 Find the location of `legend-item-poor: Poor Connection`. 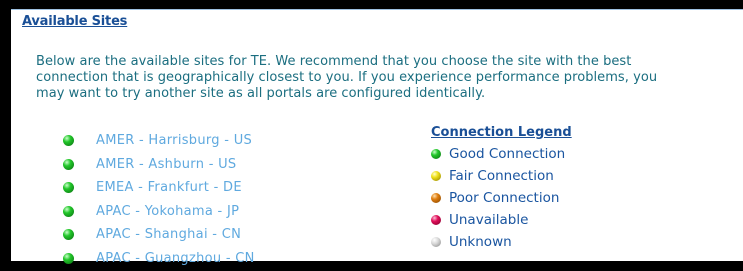

legend-item-poor: Poor Connection is located at coordinates (501, 198).